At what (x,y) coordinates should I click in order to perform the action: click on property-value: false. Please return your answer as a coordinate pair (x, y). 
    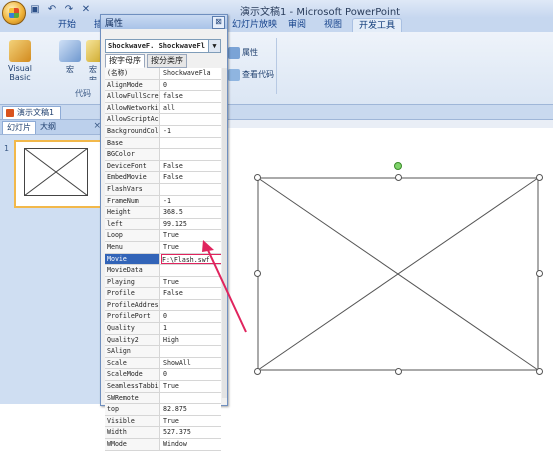
    Looking at the image, I should click on (192, 96).